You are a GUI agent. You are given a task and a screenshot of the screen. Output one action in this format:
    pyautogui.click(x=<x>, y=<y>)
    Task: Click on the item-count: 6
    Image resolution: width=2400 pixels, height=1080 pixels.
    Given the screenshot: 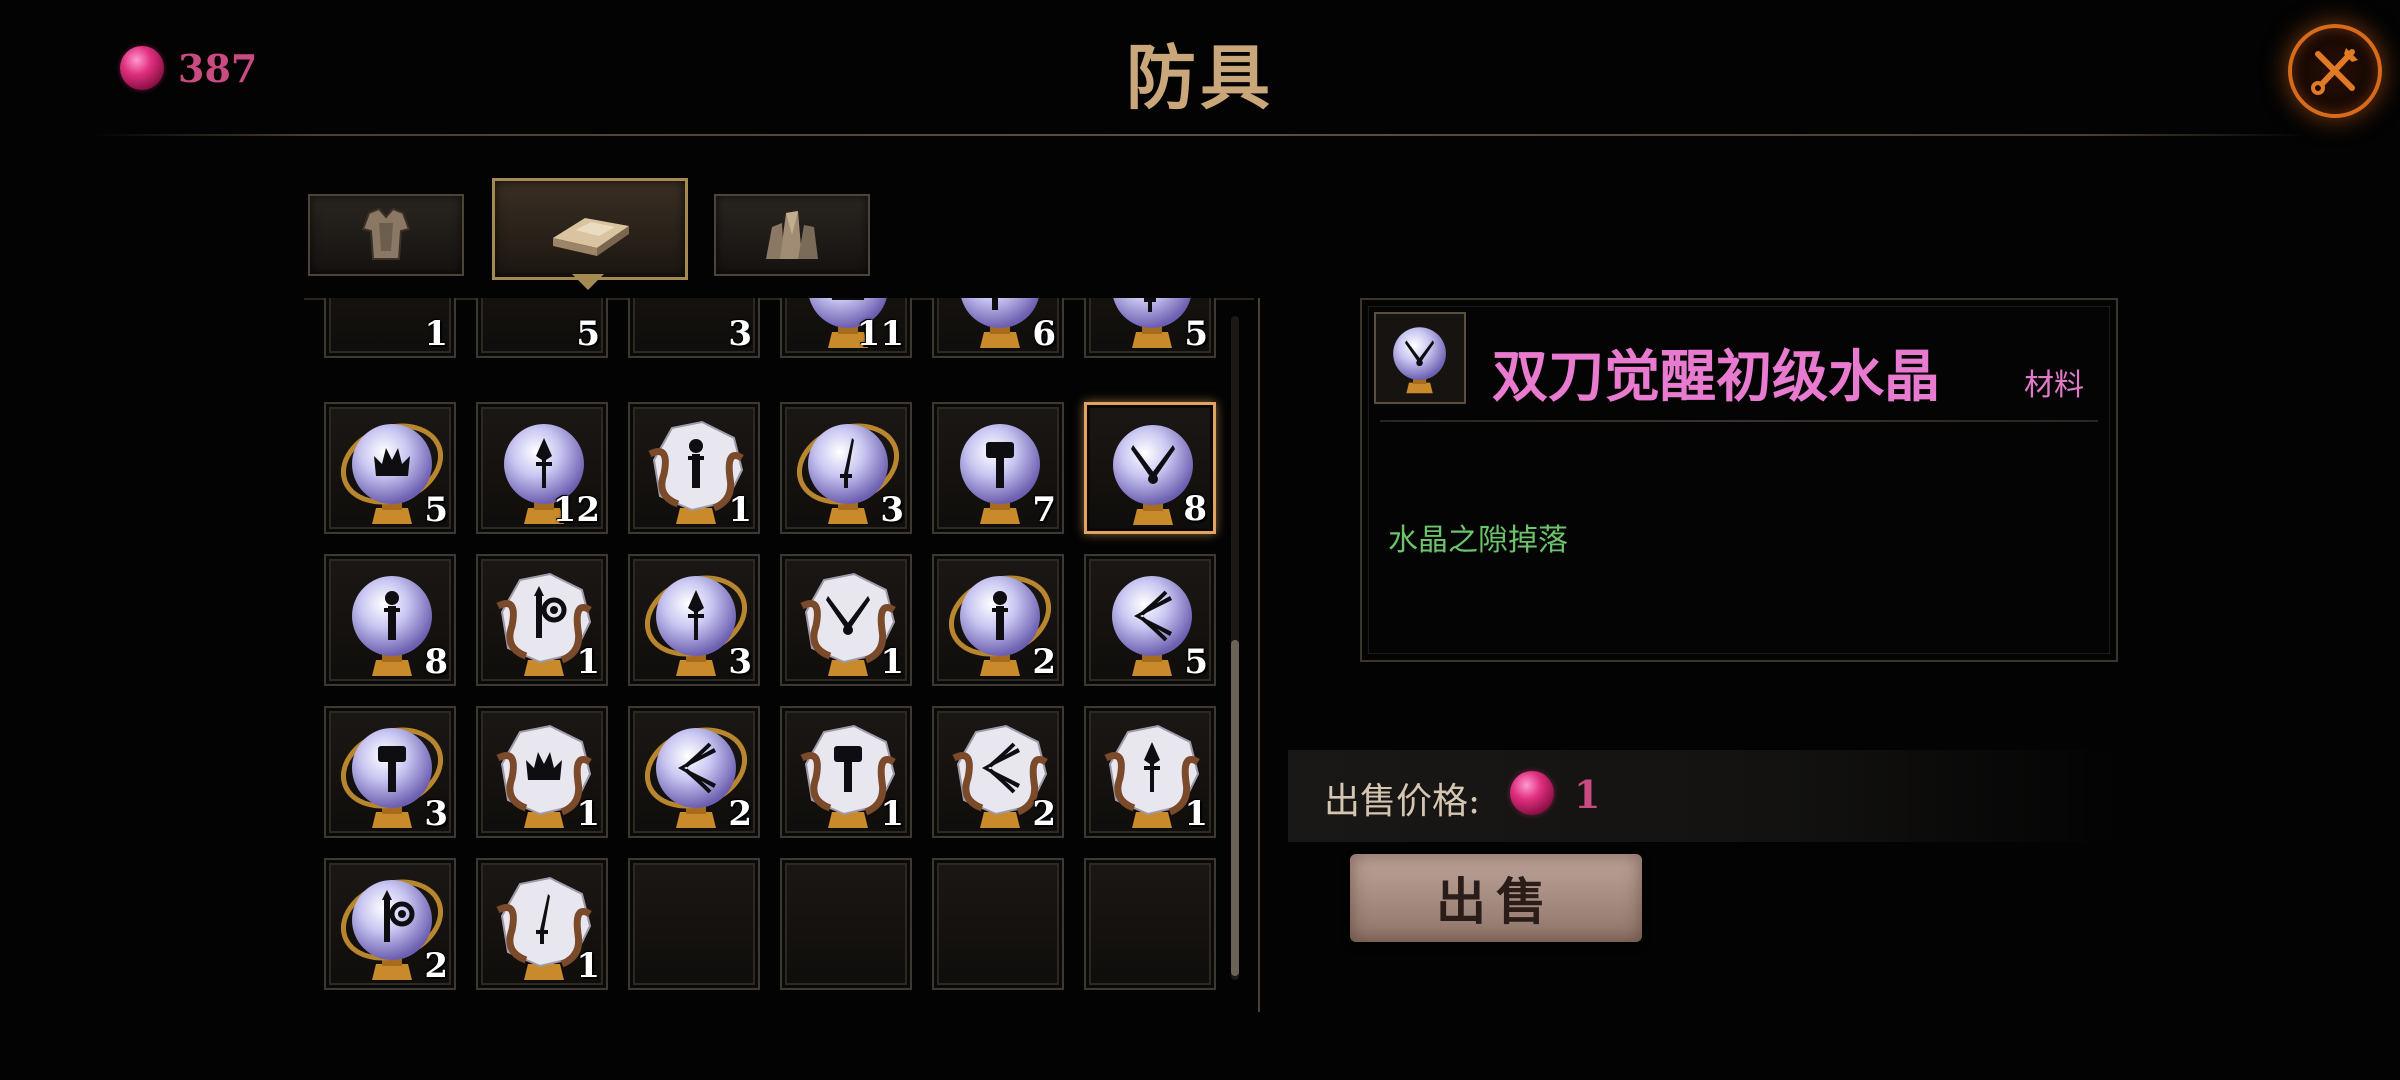 What is the action you would take?
    pyautogui.click(x=1044, y=334)
    